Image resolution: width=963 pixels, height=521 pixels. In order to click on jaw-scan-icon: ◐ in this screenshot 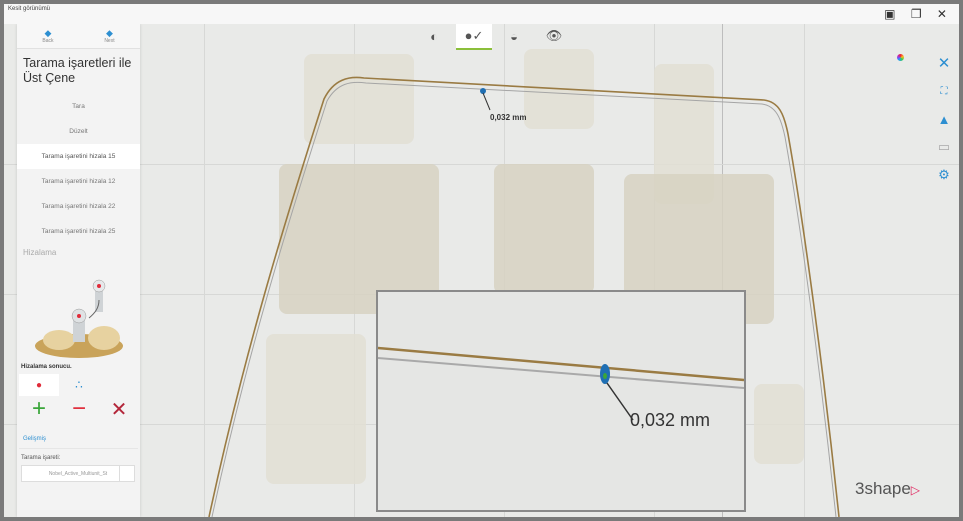, I will do `click(434, 36)`.